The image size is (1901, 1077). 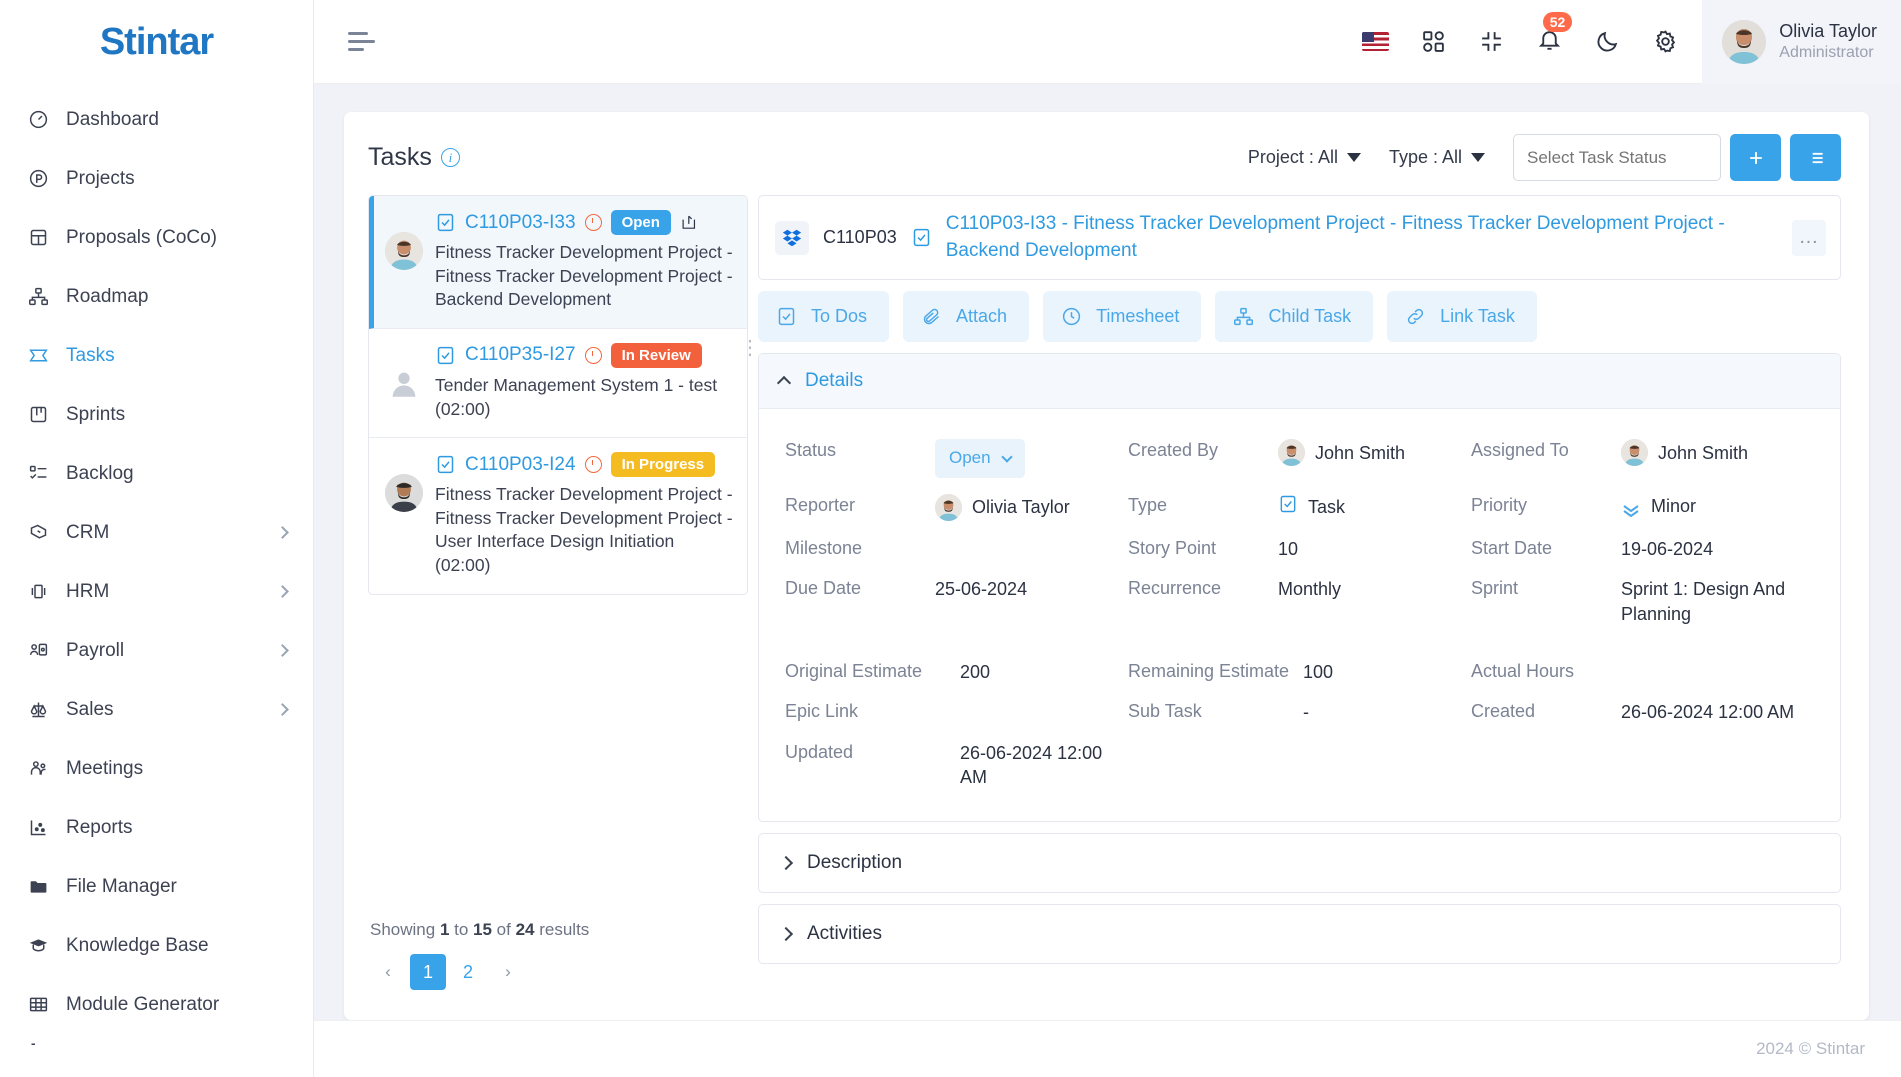 What do you see at coordinates (156, 650) in the screenshot?
I see `sidebar-item-payroll: Payroll` at bounding box center [156, 650].